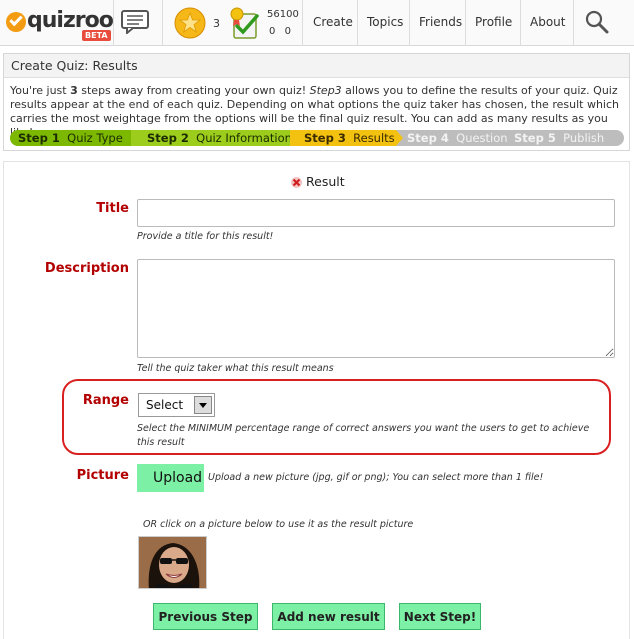 The image size is (634, 639). I want to click on messages-icon, so click(135, 22).